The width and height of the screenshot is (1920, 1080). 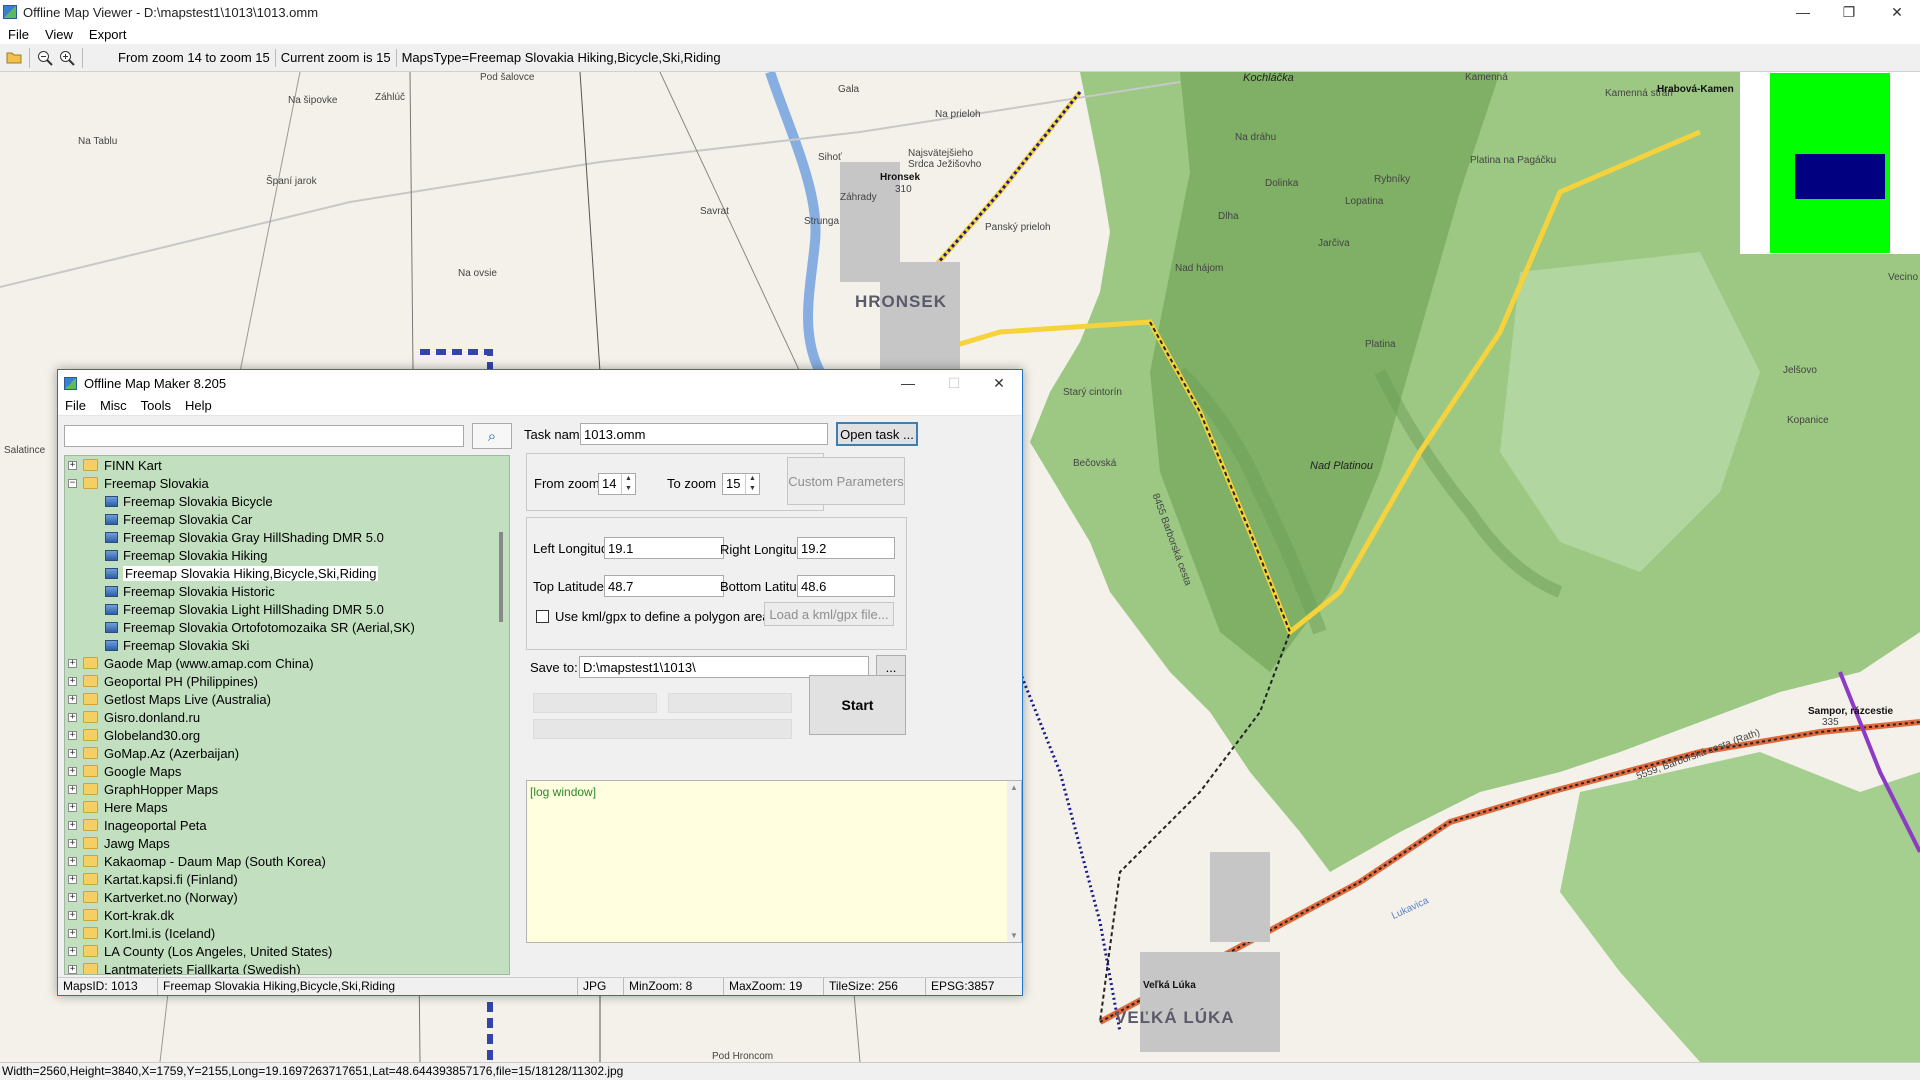 What do you see at coordinates (287, 465) in the screenshot?
I see `tree-folder-item: + FINN Kart` at bounding box center [287, 465].